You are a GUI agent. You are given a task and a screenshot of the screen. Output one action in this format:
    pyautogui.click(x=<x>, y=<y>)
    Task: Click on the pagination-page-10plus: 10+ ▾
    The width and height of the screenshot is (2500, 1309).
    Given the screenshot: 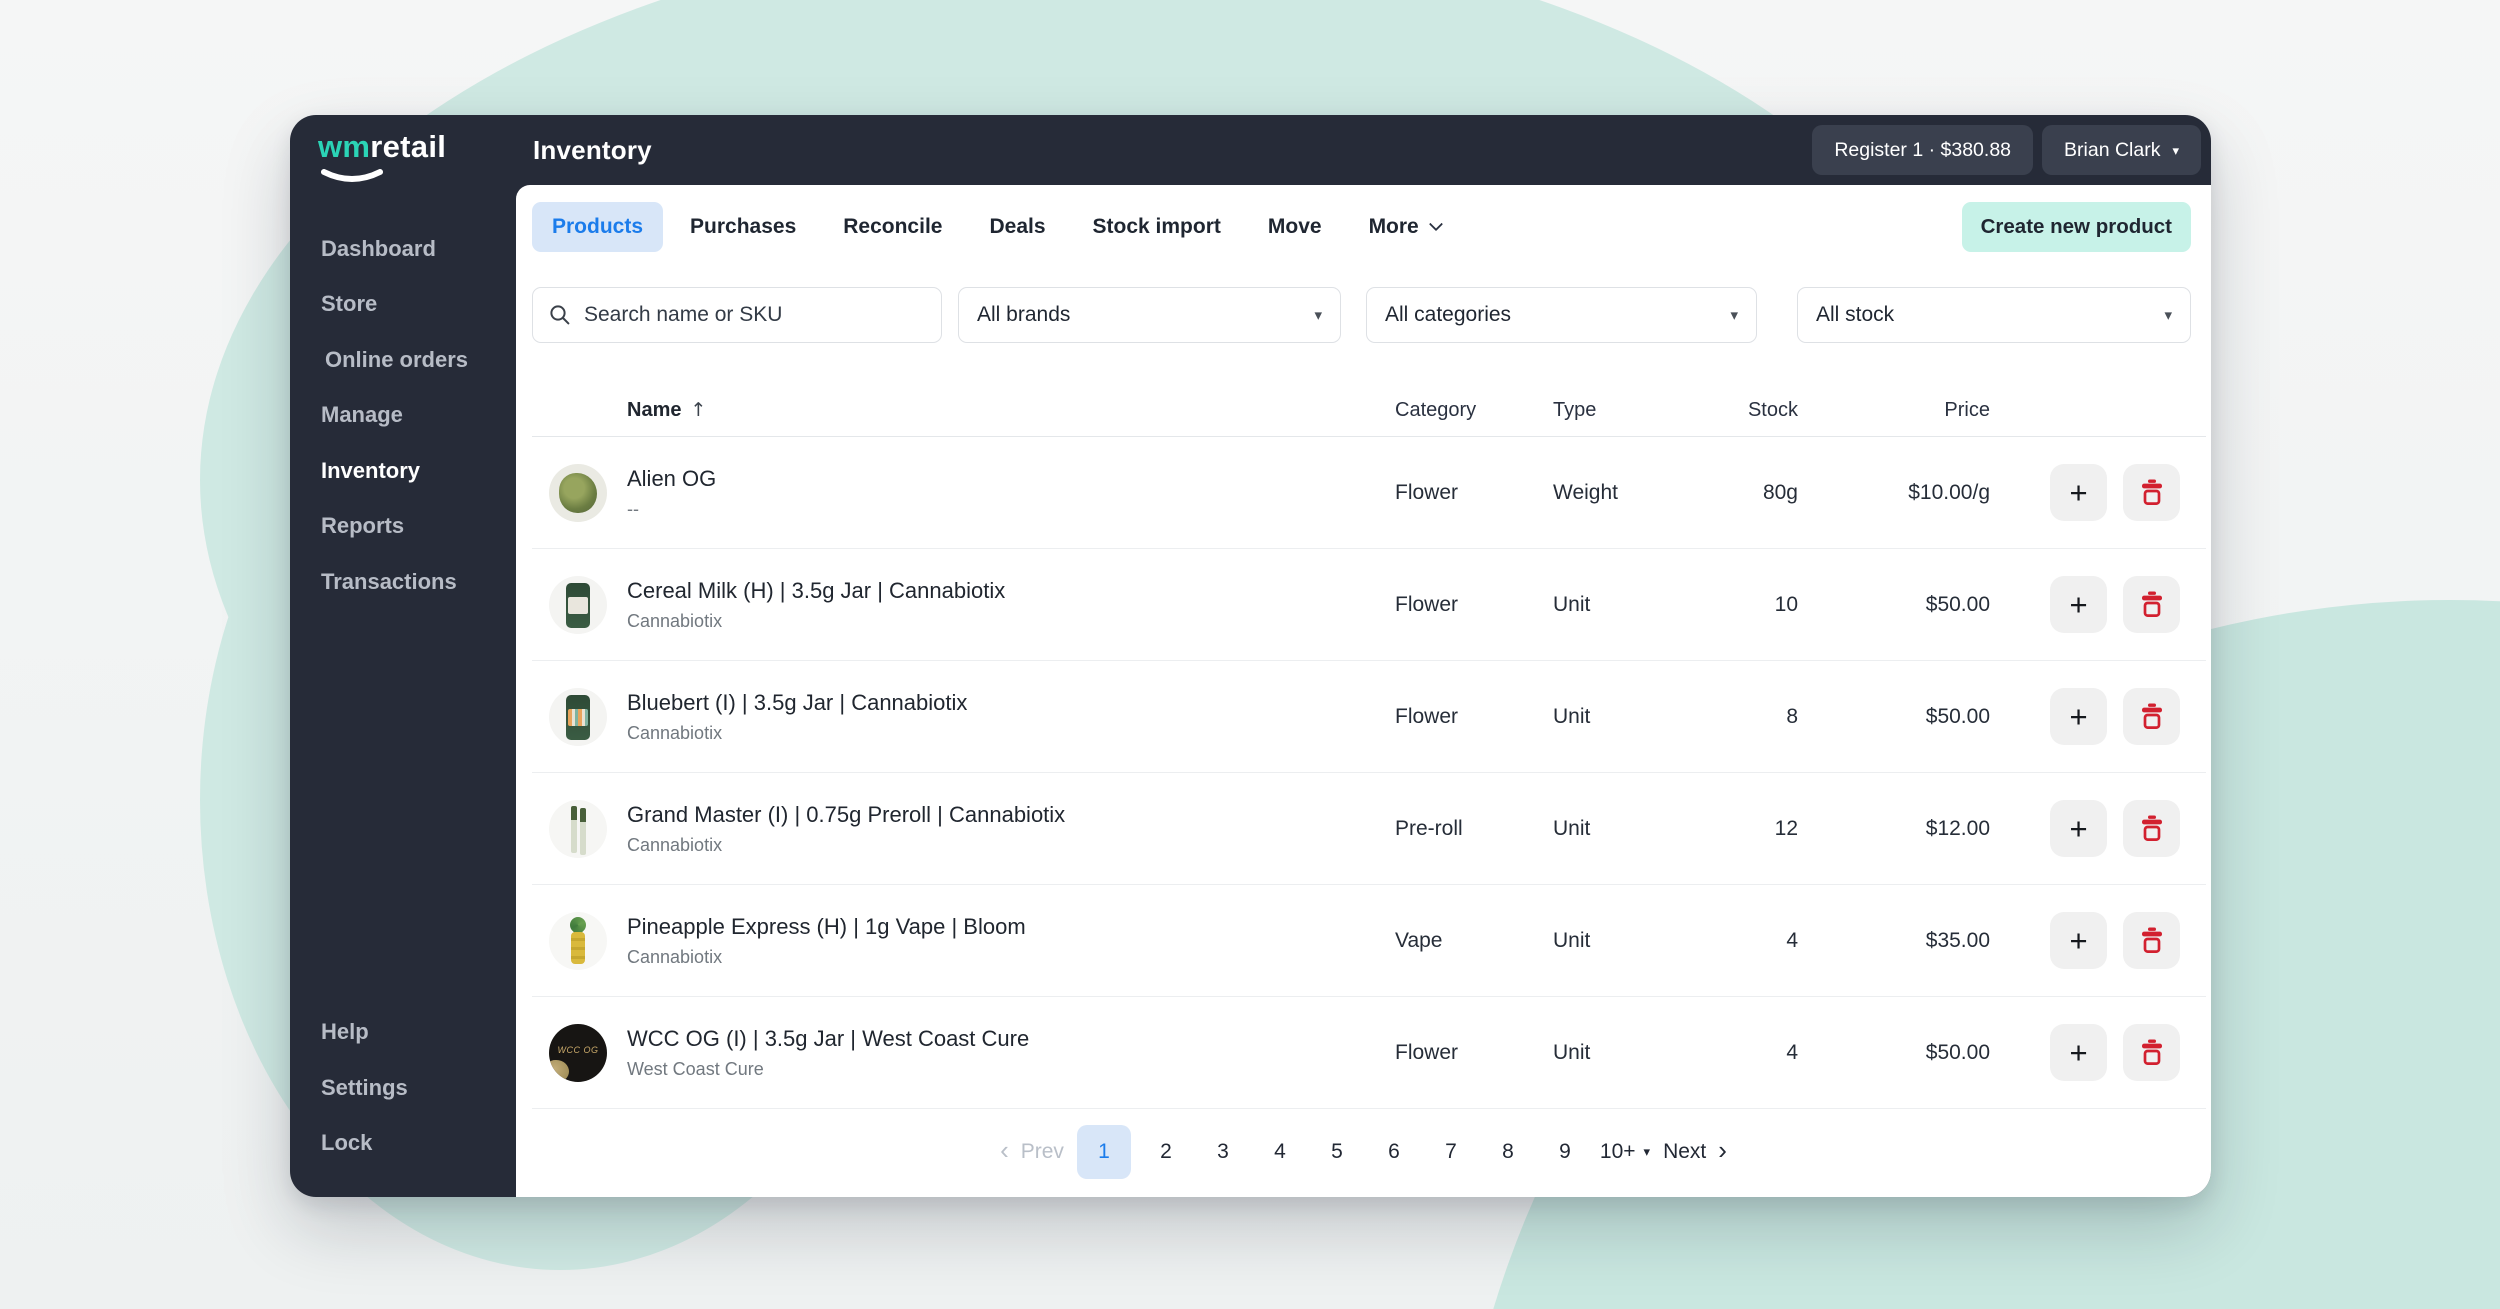 What is the action you would take?
    pyautogui.click(x=1625, y=1152)
    